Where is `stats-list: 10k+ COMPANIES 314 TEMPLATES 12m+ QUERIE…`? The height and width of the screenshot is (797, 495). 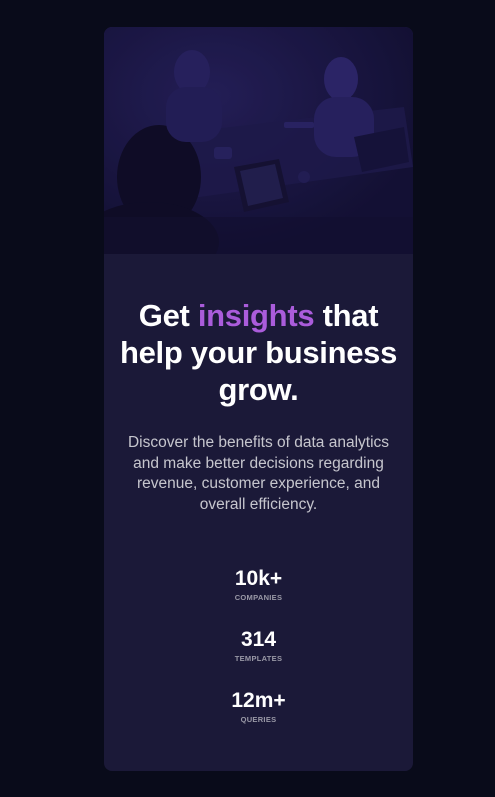
stats-list: 10k+ COMPANIES 314 TEMPLATES 12m+ QUERIE… is located at coordinates (258, 658).